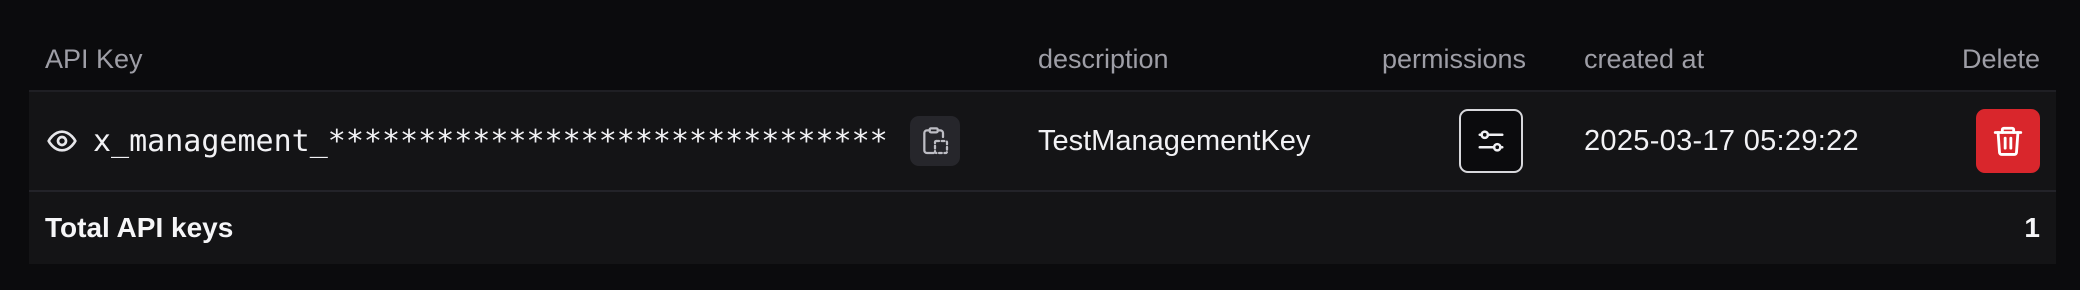 The width and height of the screenshot is (2080, 290). I want to click on clipboard-icon, so click(935, 141).